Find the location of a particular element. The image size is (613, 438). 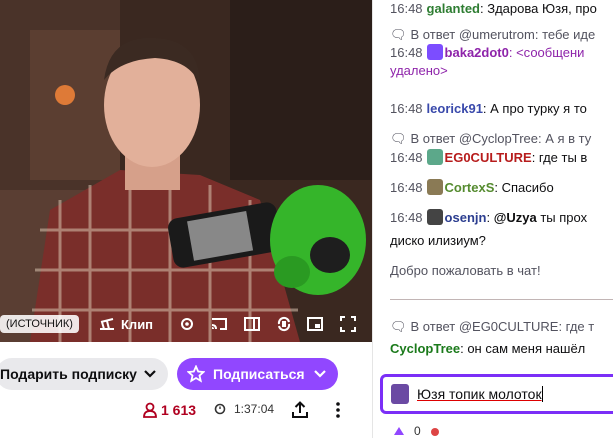

message-text: : А про турку я то is located at coordinates (534, 108).